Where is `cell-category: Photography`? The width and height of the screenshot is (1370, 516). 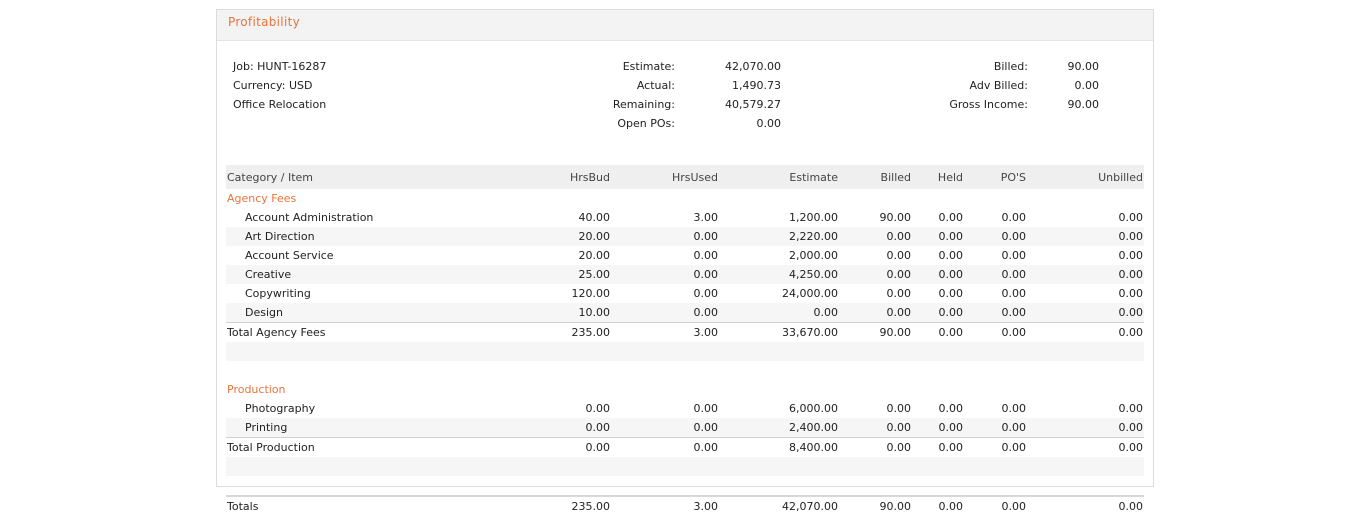
cell-category: Photography is located at coordinates (280, 408).